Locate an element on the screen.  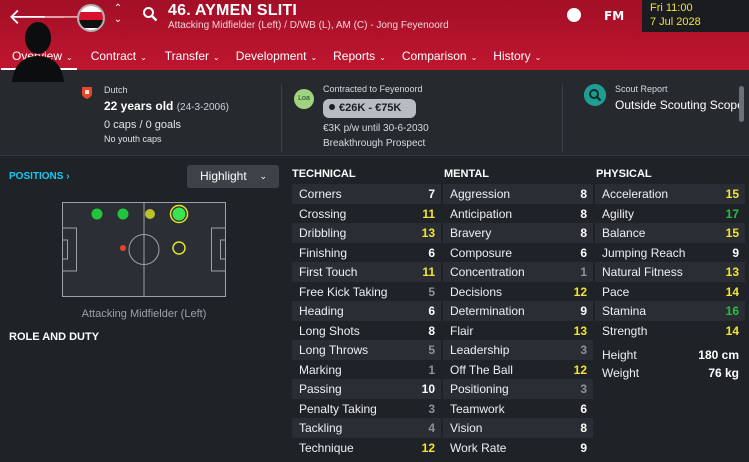
attribute-name: Stamina is located at coordinates (624, 311).